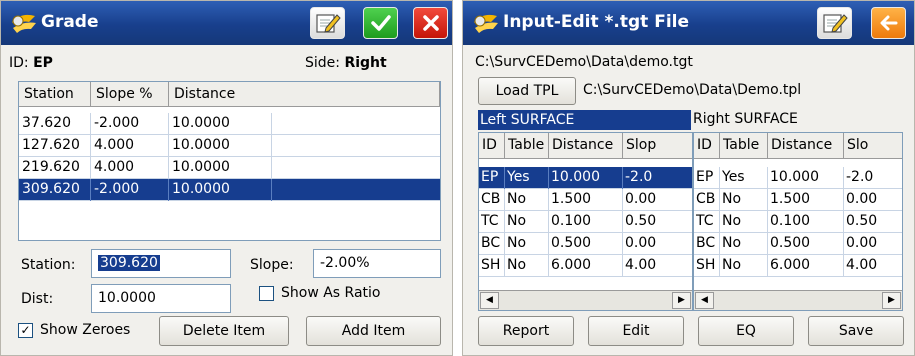 This screenshot has height=356, width=915. What do you see at coordinates (798, 178) in the screenshot?
I see `table-row: EP Yes 10.000 -2.0` at bounding box center [798, 178].